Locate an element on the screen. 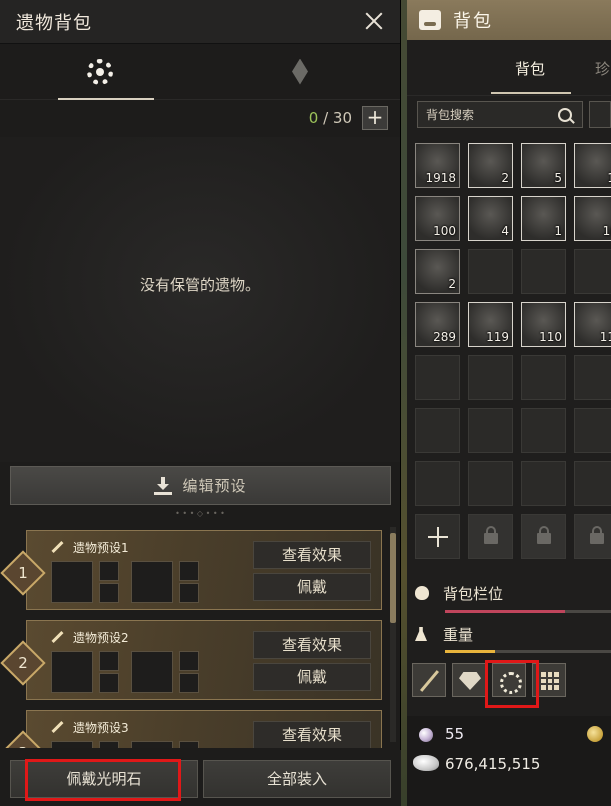 Image resolution: width=611 pixels, height=806 pixels. sword-icon is located at coordinates (429, 680).